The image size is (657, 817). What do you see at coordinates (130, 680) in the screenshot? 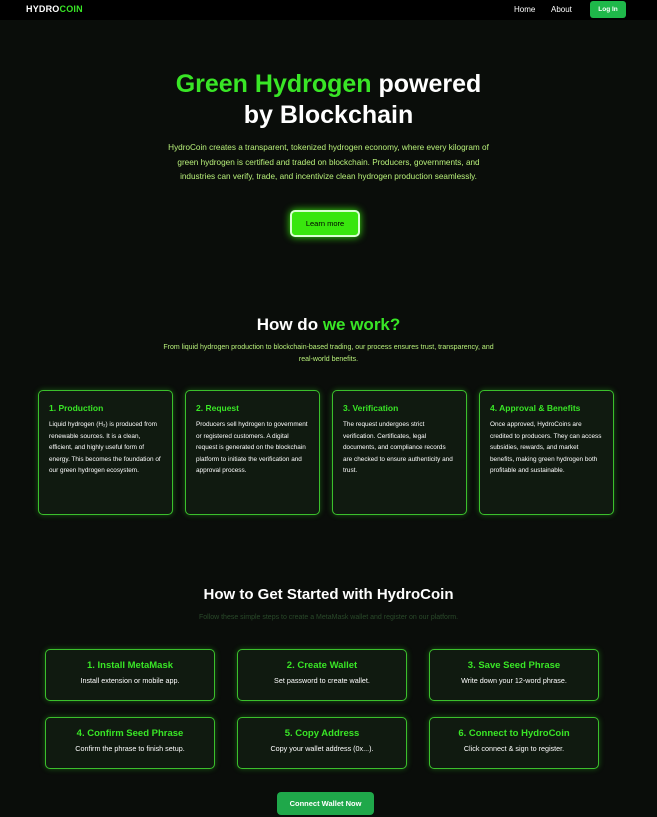
I see `step-desc: Install extension or mobile app.` at bounding box center [130, 680].